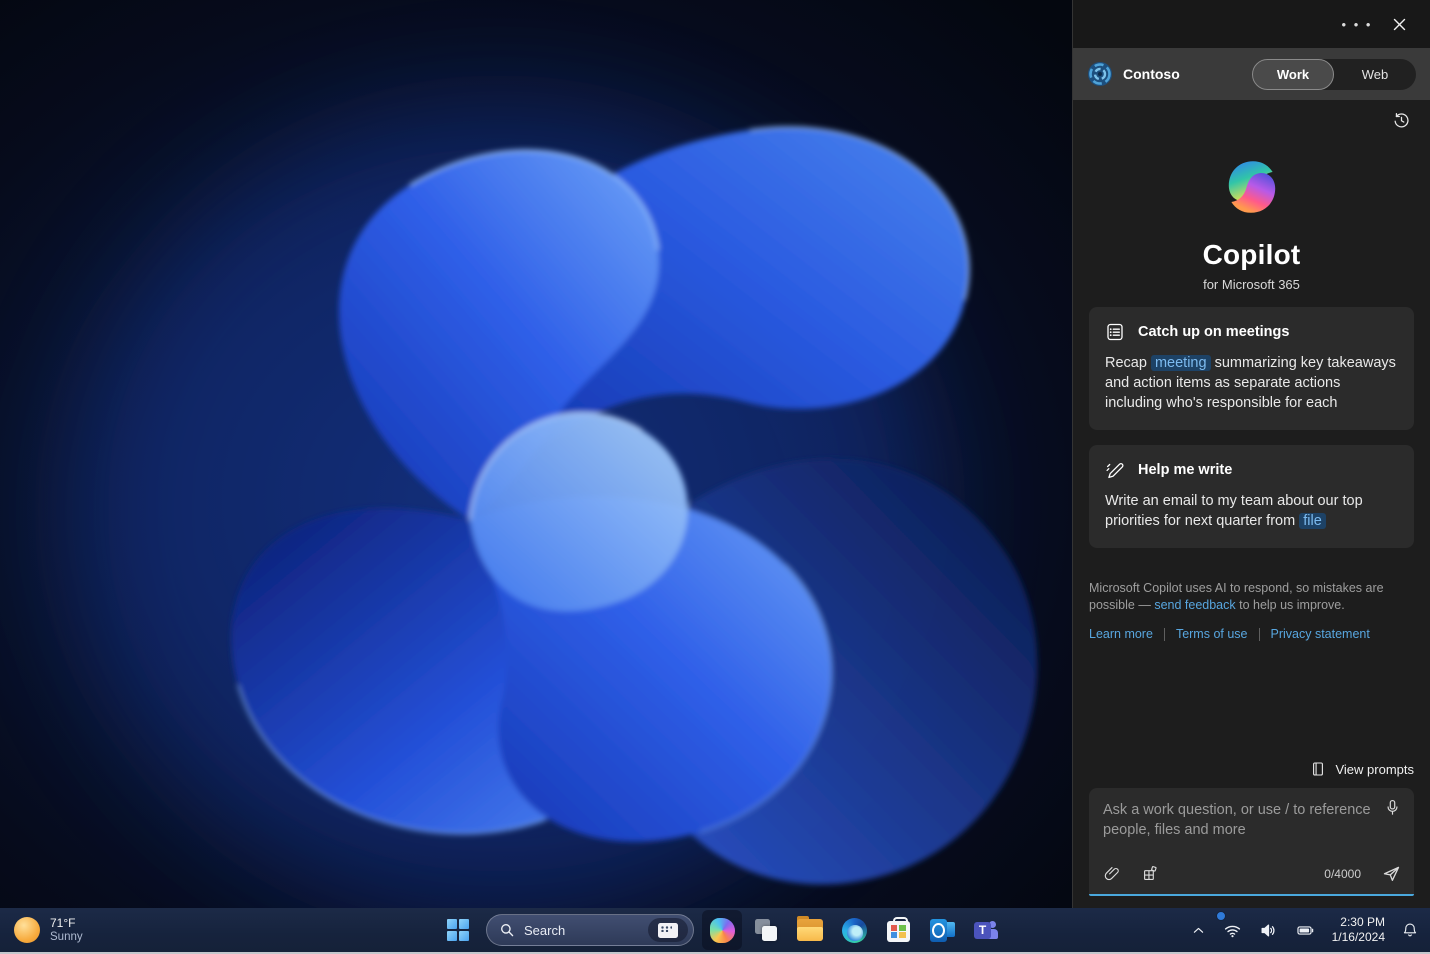 Image resolution: width=1430 pixels, height=954 pixels. I want to click on outlook-icon, so click(942, 930).